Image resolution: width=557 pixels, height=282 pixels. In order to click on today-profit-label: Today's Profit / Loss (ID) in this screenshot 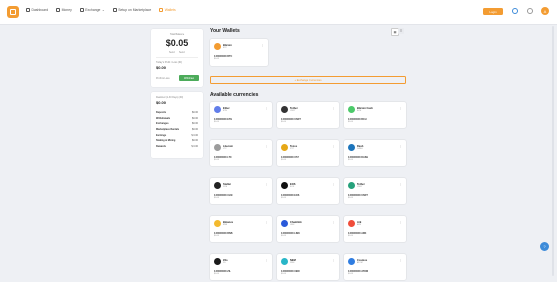, I will do `click(169, 62)`.